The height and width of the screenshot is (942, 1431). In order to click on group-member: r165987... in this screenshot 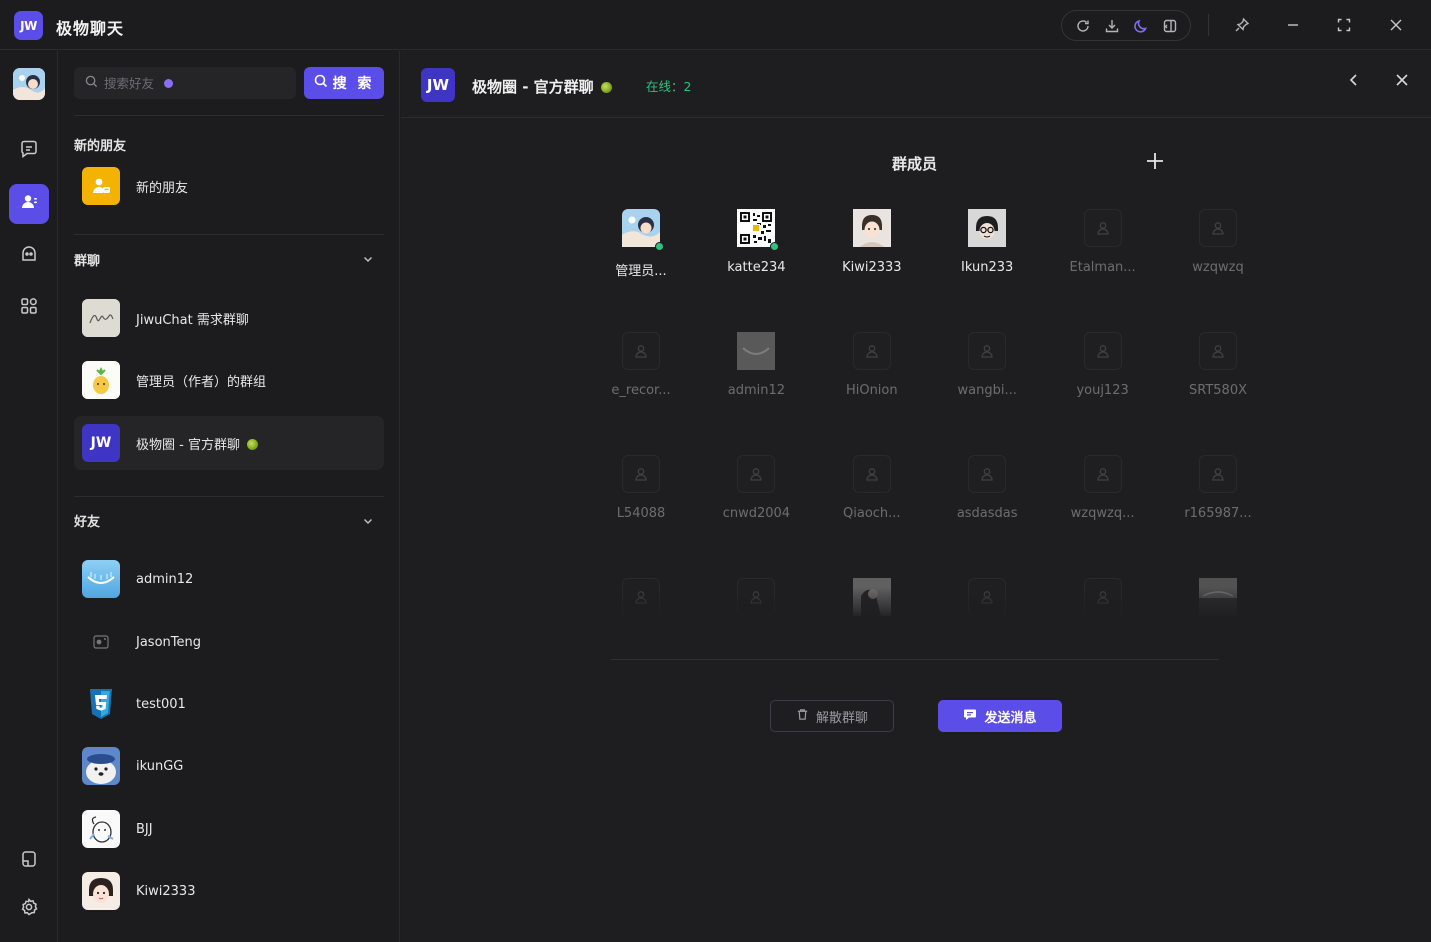, I will do `click(1209, 505)`.